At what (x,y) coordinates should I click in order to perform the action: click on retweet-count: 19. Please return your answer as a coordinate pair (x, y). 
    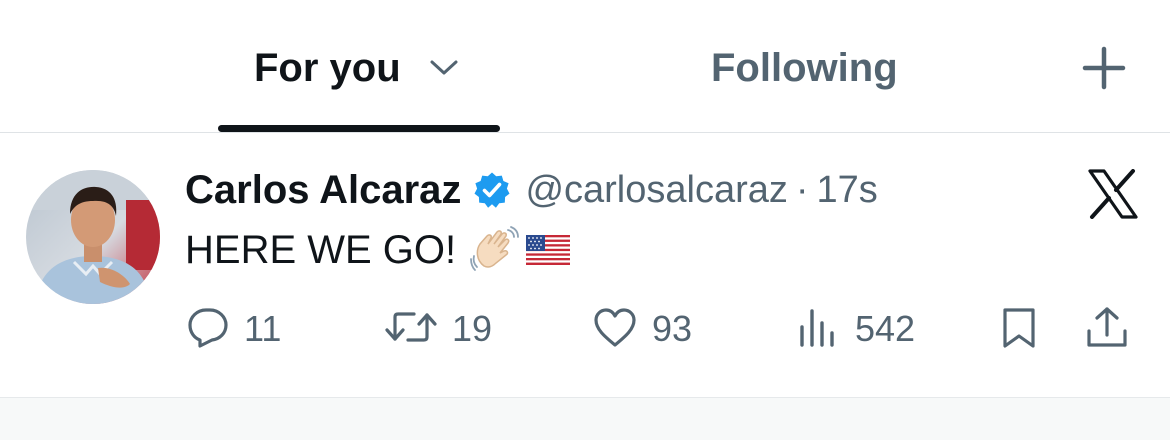
    Looking at the image, I should click on (472, 328).